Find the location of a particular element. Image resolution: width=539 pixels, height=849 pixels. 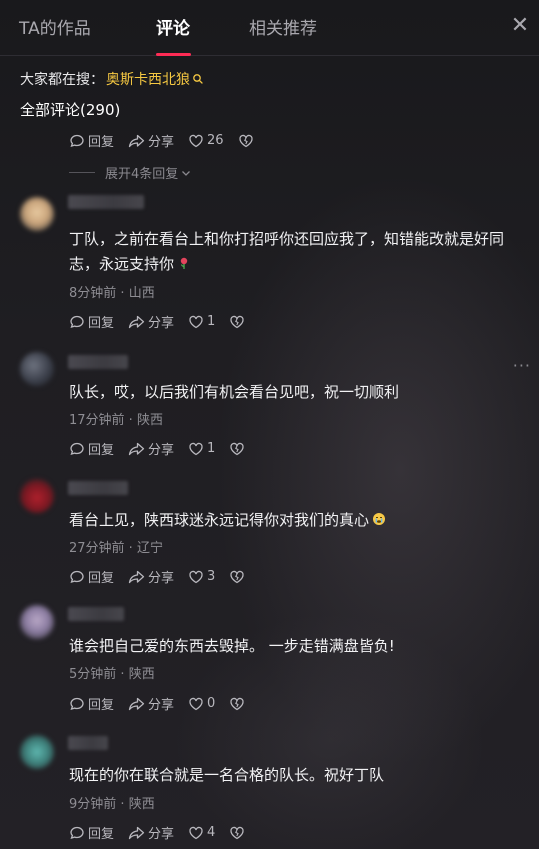

comment-actions: 回复 分享 0 is located at coordinates (158, 703).